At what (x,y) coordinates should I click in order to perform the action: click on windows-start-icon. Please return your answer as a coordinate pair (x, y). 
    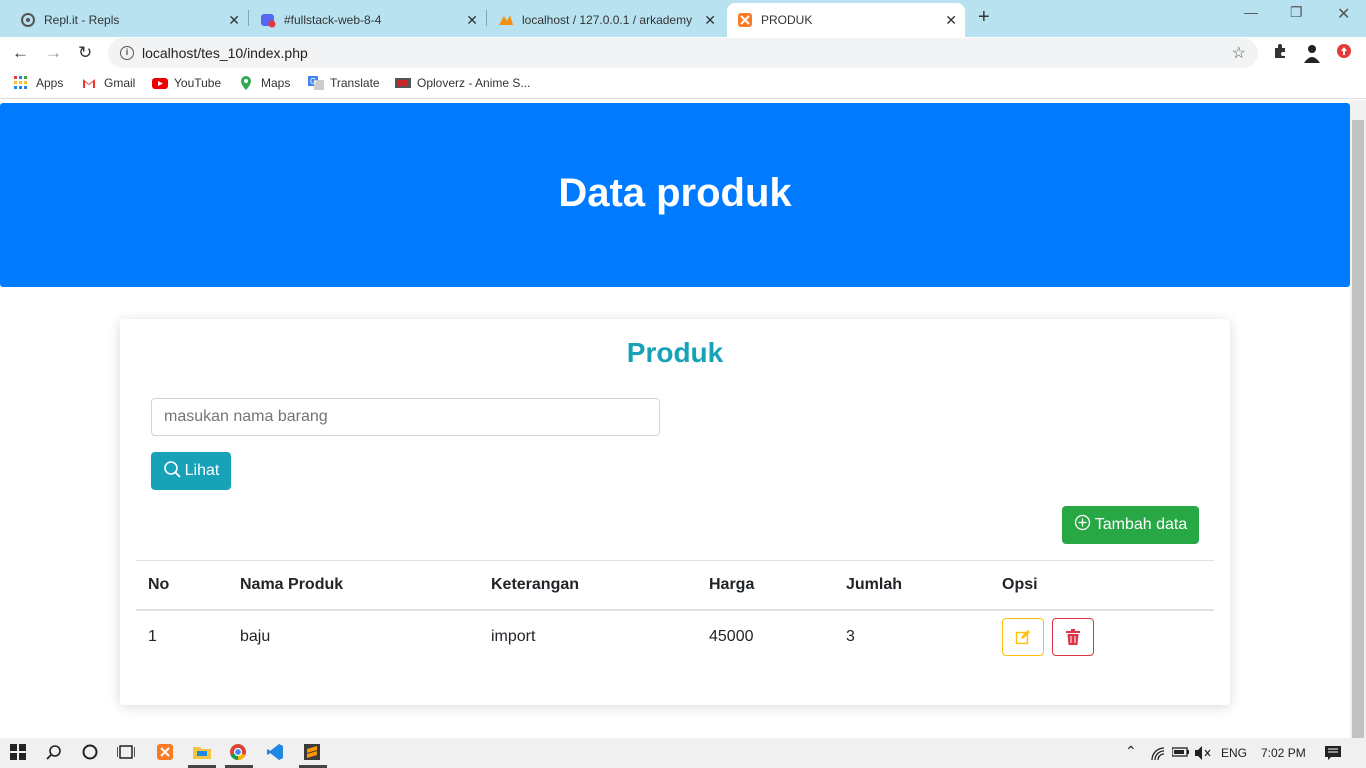
    Looking at the image, I should click on (18, 753).